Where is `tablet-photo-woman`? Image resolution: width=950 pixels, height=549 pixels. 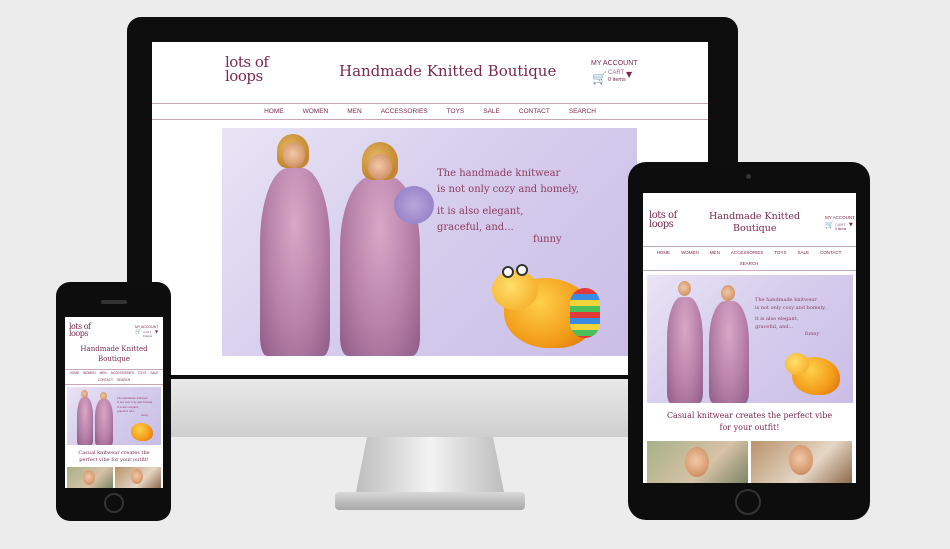
tablet-photo-woman is located at coordinates (697, 462).